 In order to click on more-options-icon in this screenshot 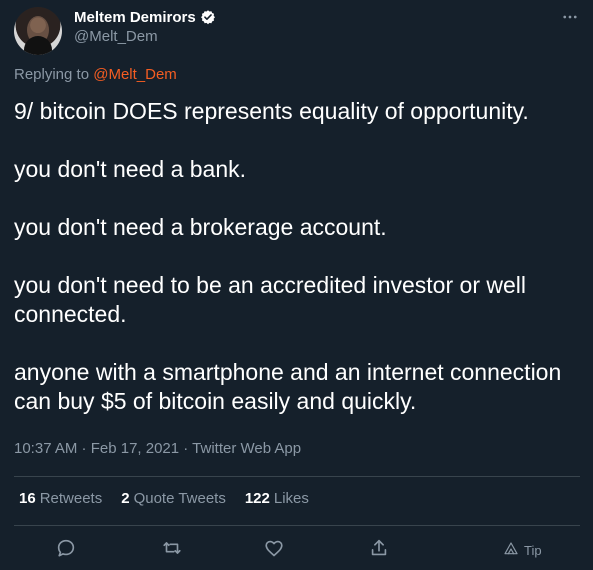, I will do `click(570, 17)`.